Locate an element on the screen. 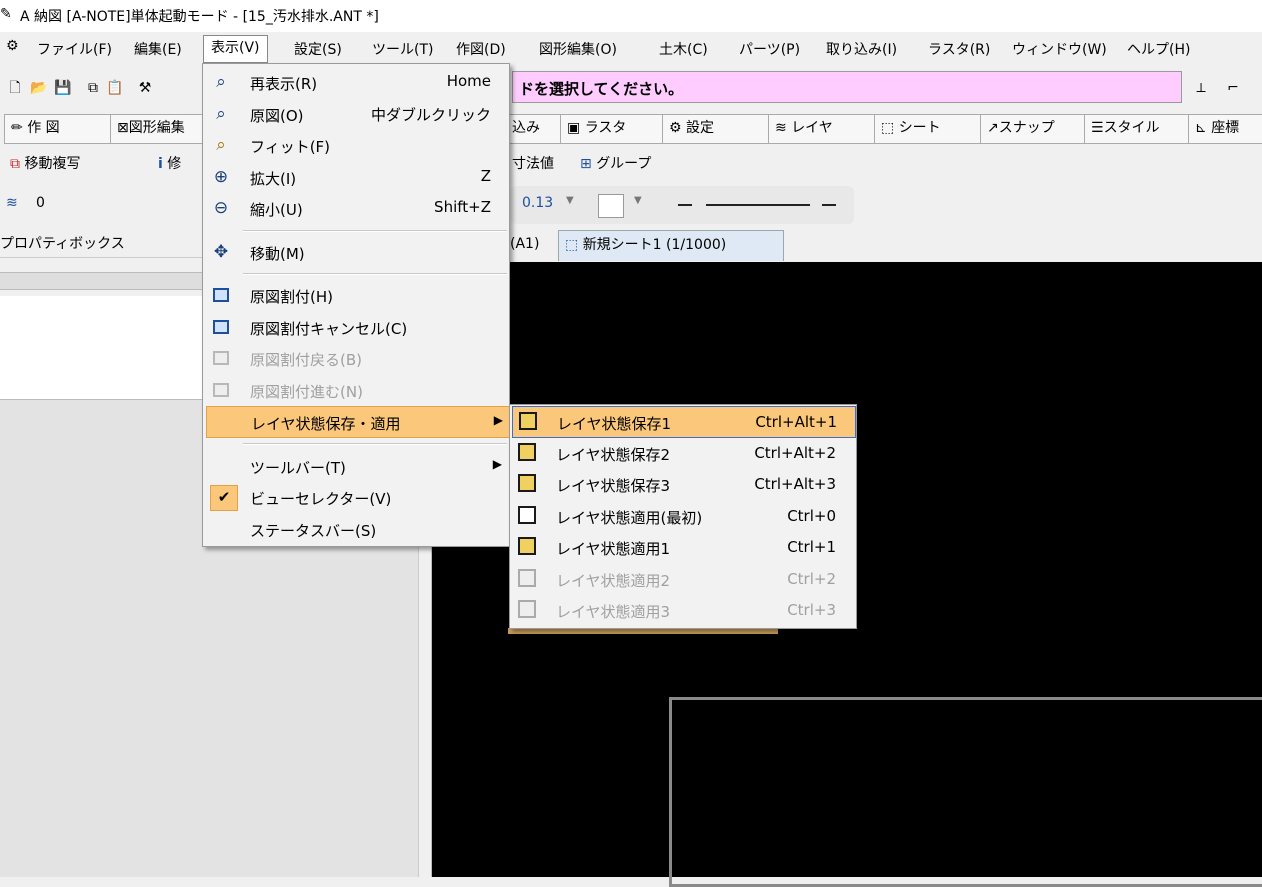 Image resolution: width=1262 pixels, height=887 pixels. menu-tools: ツール(T) is located at coordinates (402, 49).